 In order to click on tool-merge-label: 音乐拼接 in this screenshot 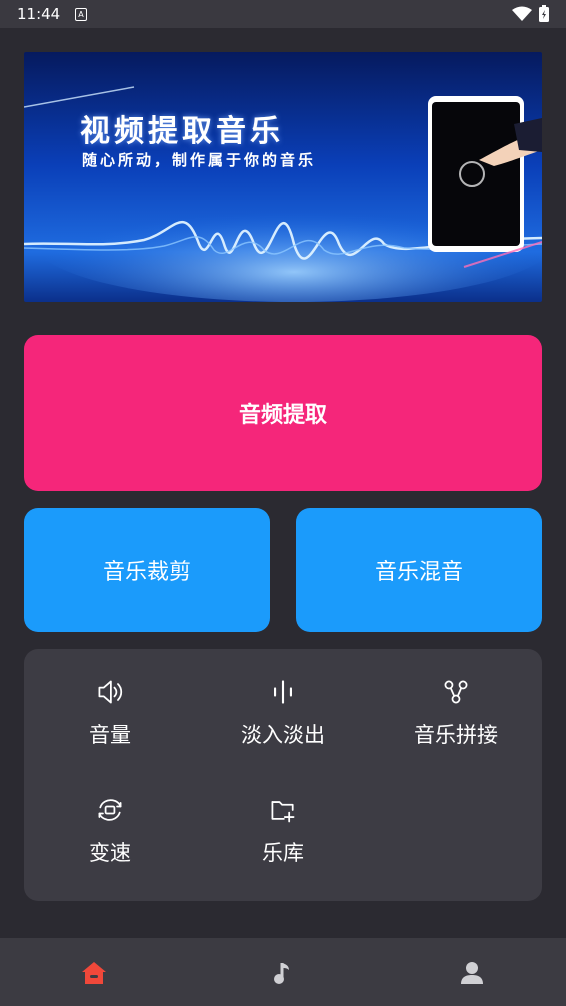, I will do `click(456, 735)`.